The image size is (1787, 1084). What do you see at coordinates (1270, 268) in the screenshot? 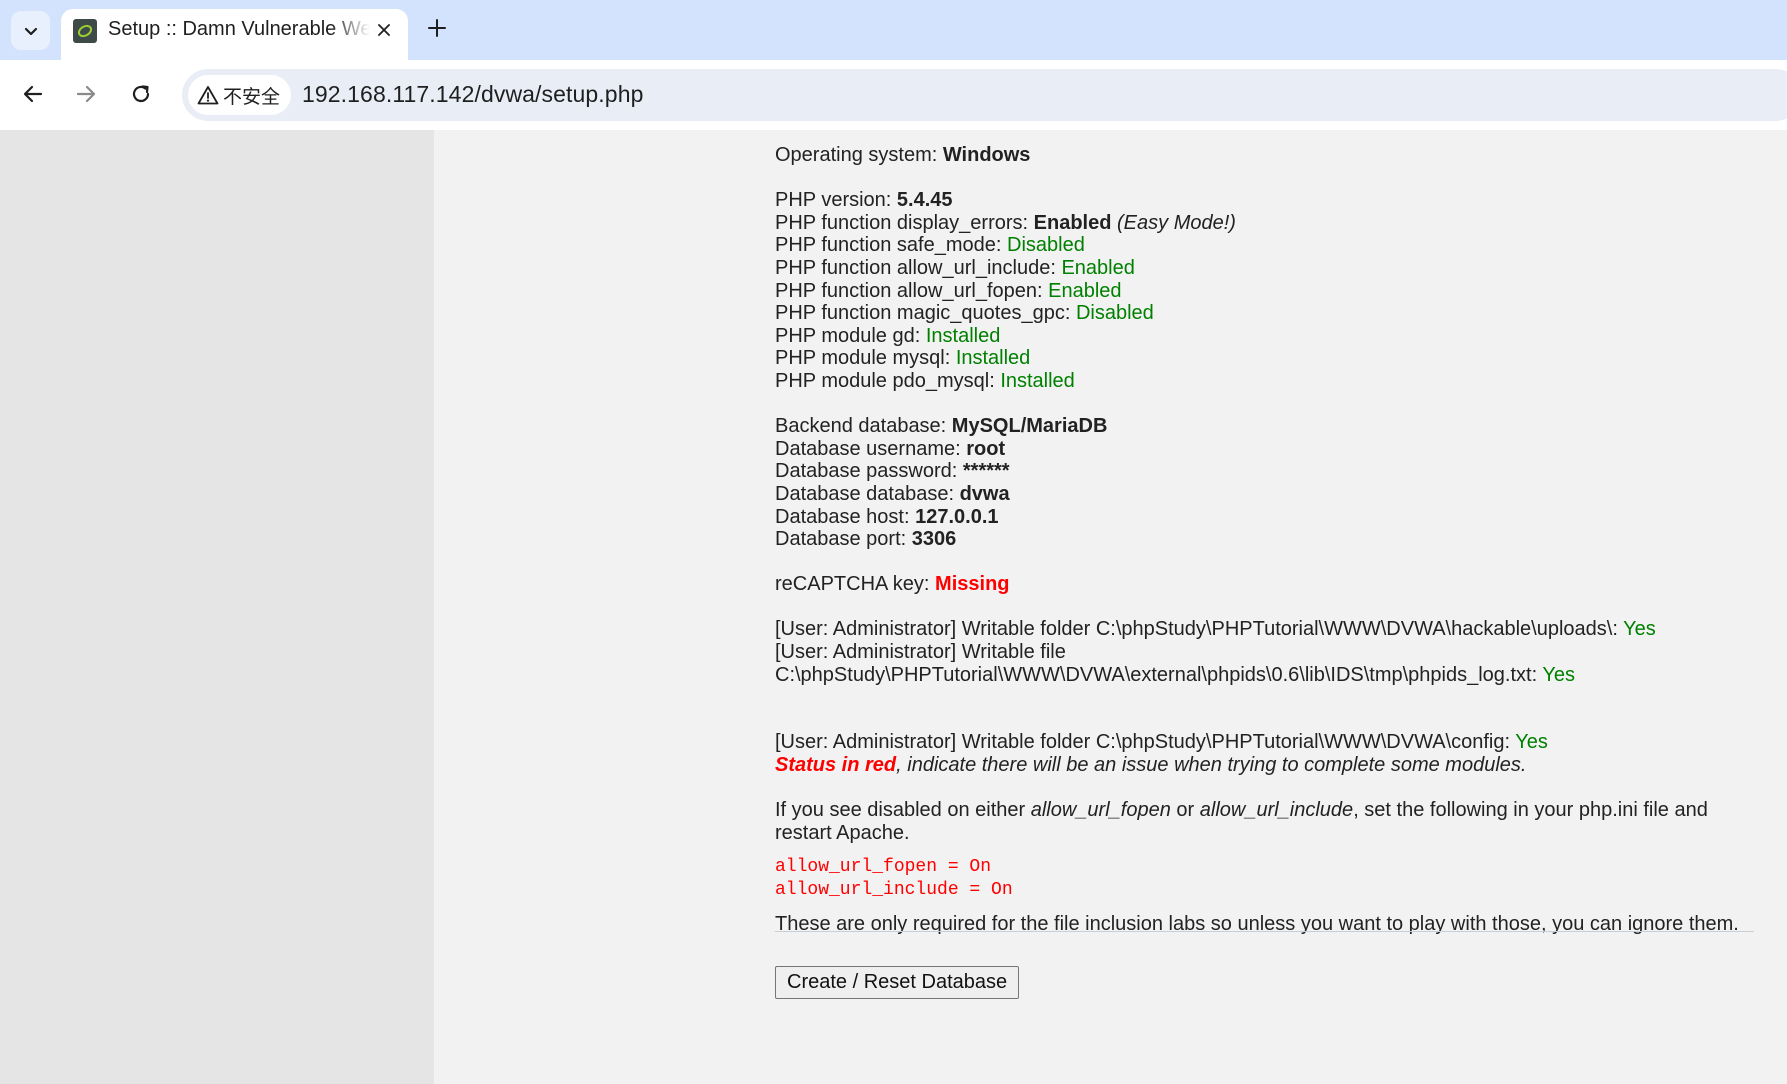
I see `allow-url-include-line: PHP function allow_url_include: Enabled` at bounding box center [1270, 268].